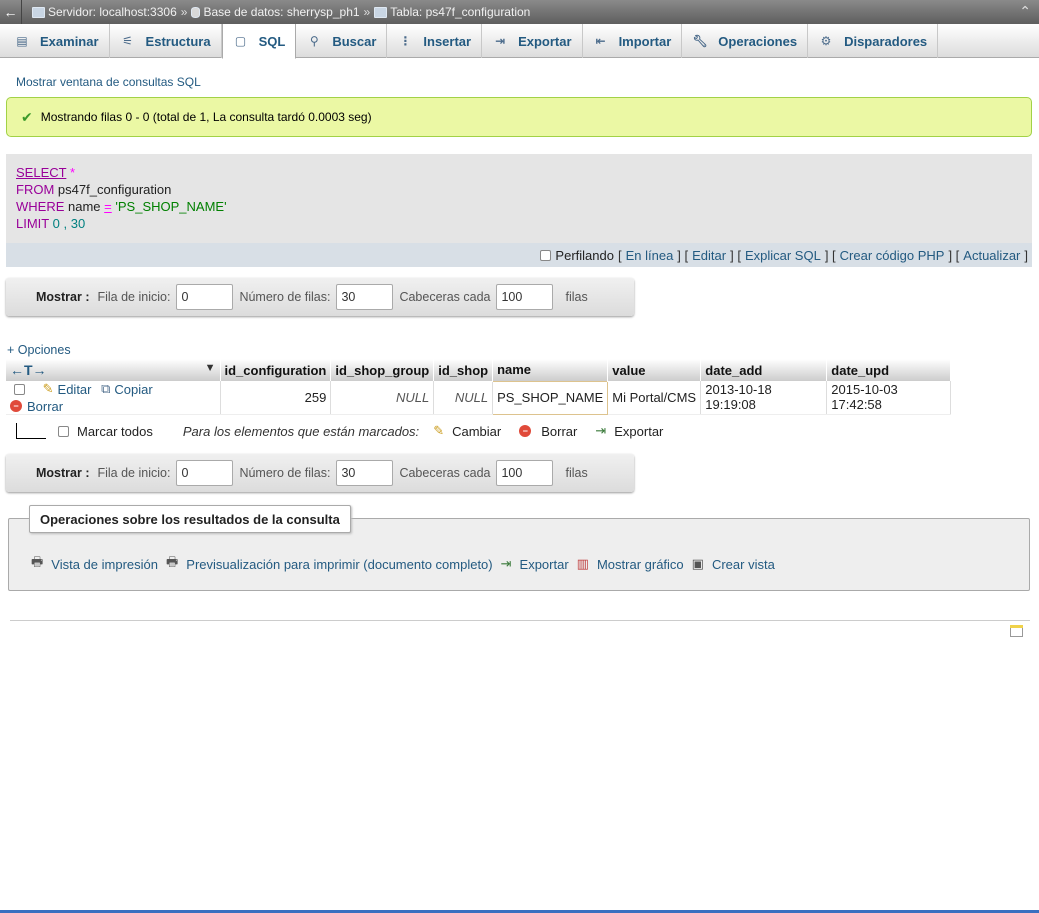 The width and height of the screenshot is (1039, 913). Describe the element at coordinates (654, 398) in the screenshot. I see `cell-value: Mi Portal/CMS` at that location.